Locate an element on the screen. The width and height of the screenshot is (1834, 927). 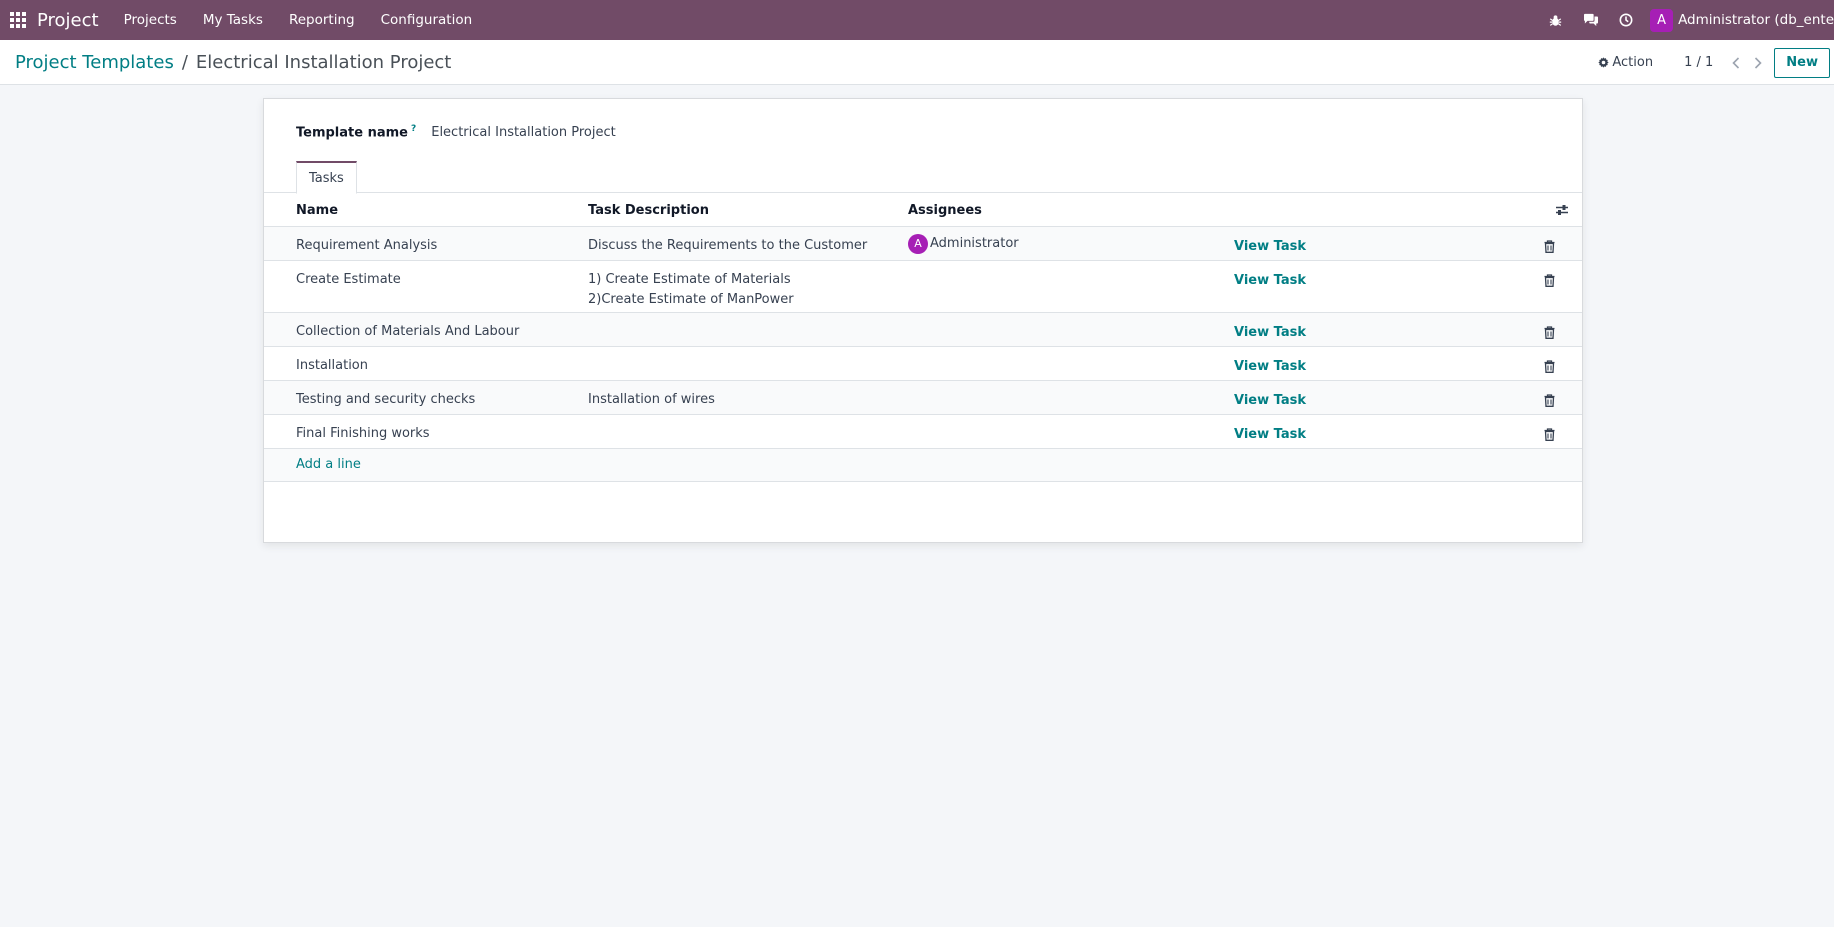
task-description: Installation of wires is located at coordinates (651, 400).